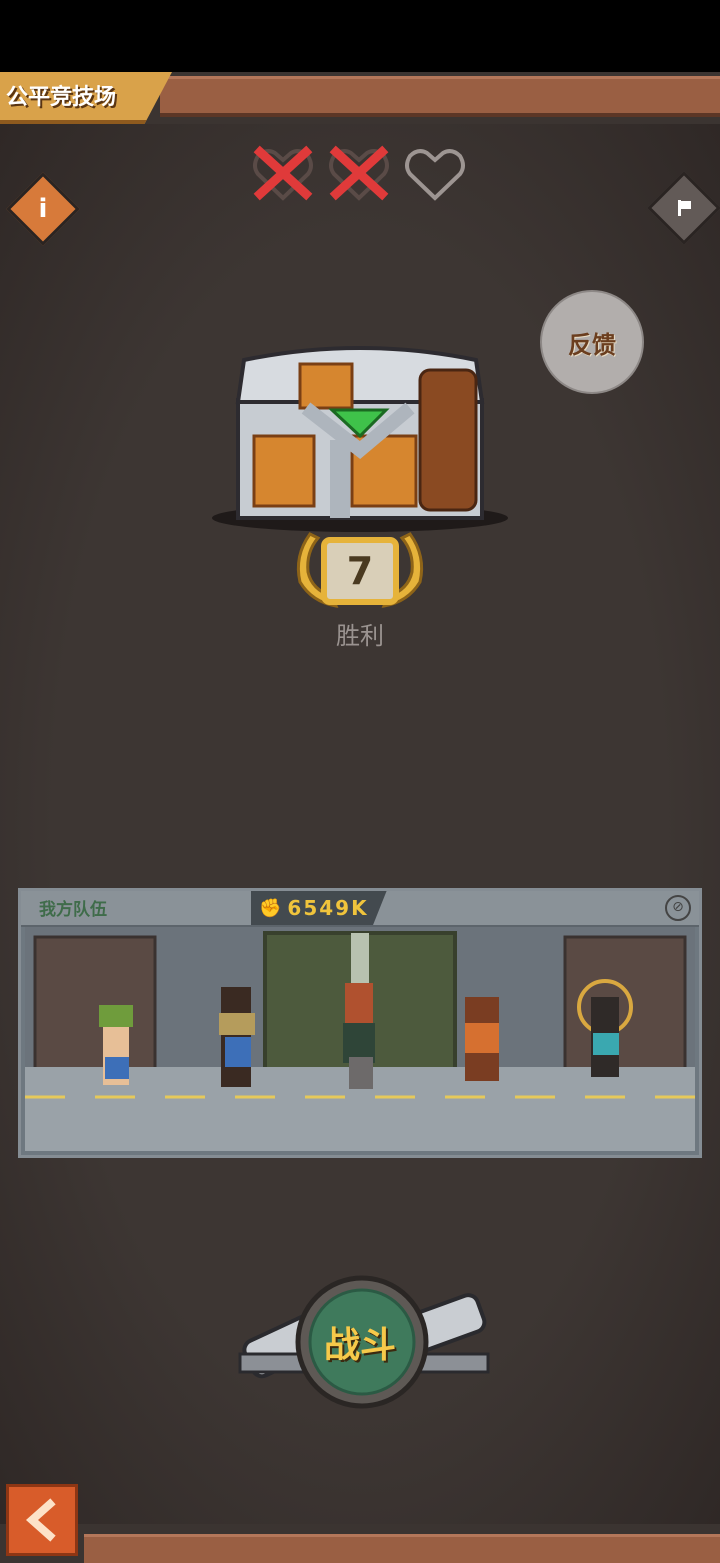 This screenshot has width=720, height=1563. Describe the element at coordinates (360, 636) in the screenshot. I see `wins-label: 胜利` at that location.